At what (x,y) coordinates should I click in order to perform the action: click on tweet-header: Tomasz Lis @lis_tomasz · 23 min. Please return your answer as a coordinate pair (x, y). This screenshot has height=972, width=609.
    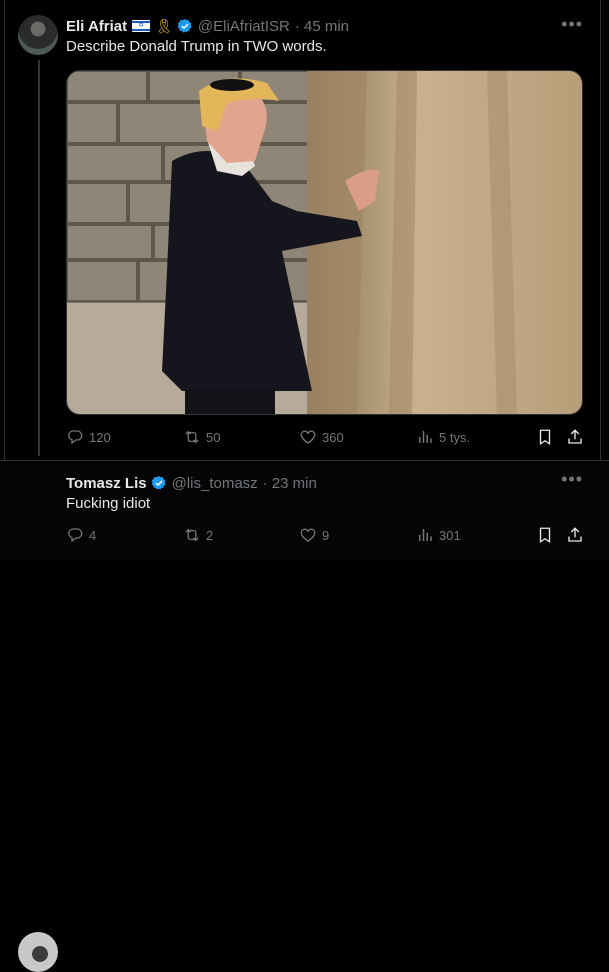
    Looking at the image, I should click on (191, 483).